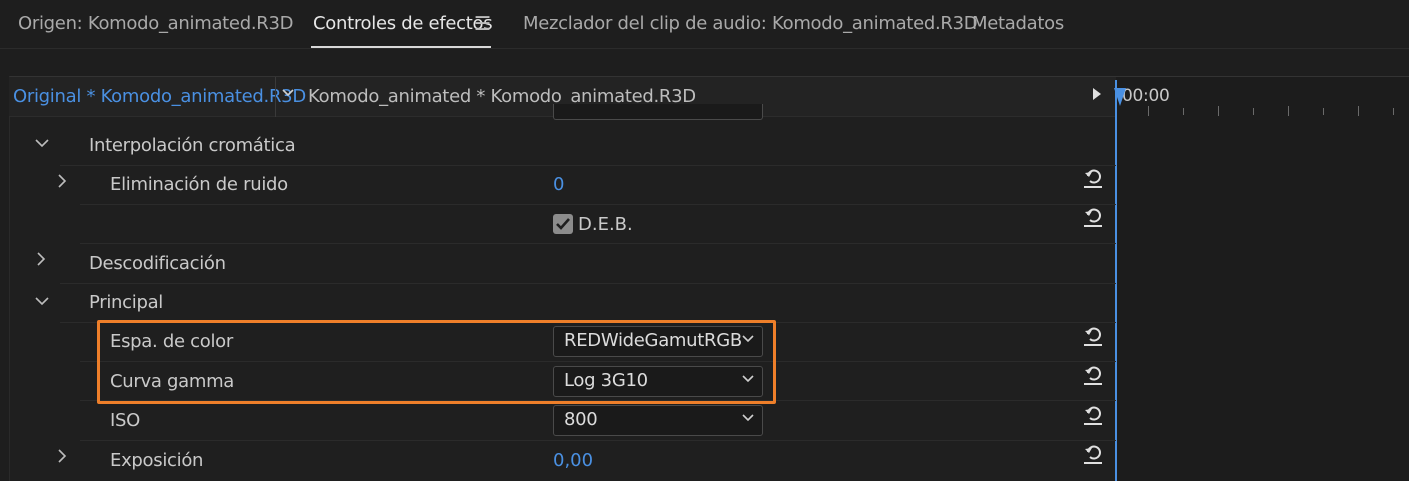 This screenshot has width=1409, height=481. I want to click on section-interpolacion-label: Interpolación cromática, so click(192, 145).